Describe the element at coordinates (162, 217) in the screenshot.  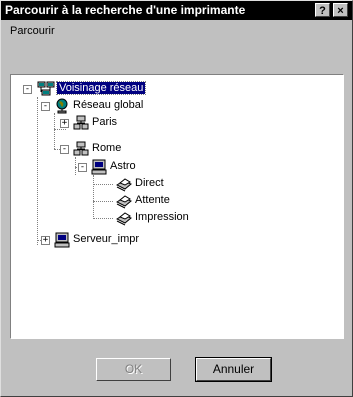
I see `tree-node-label: Impression` at that location.